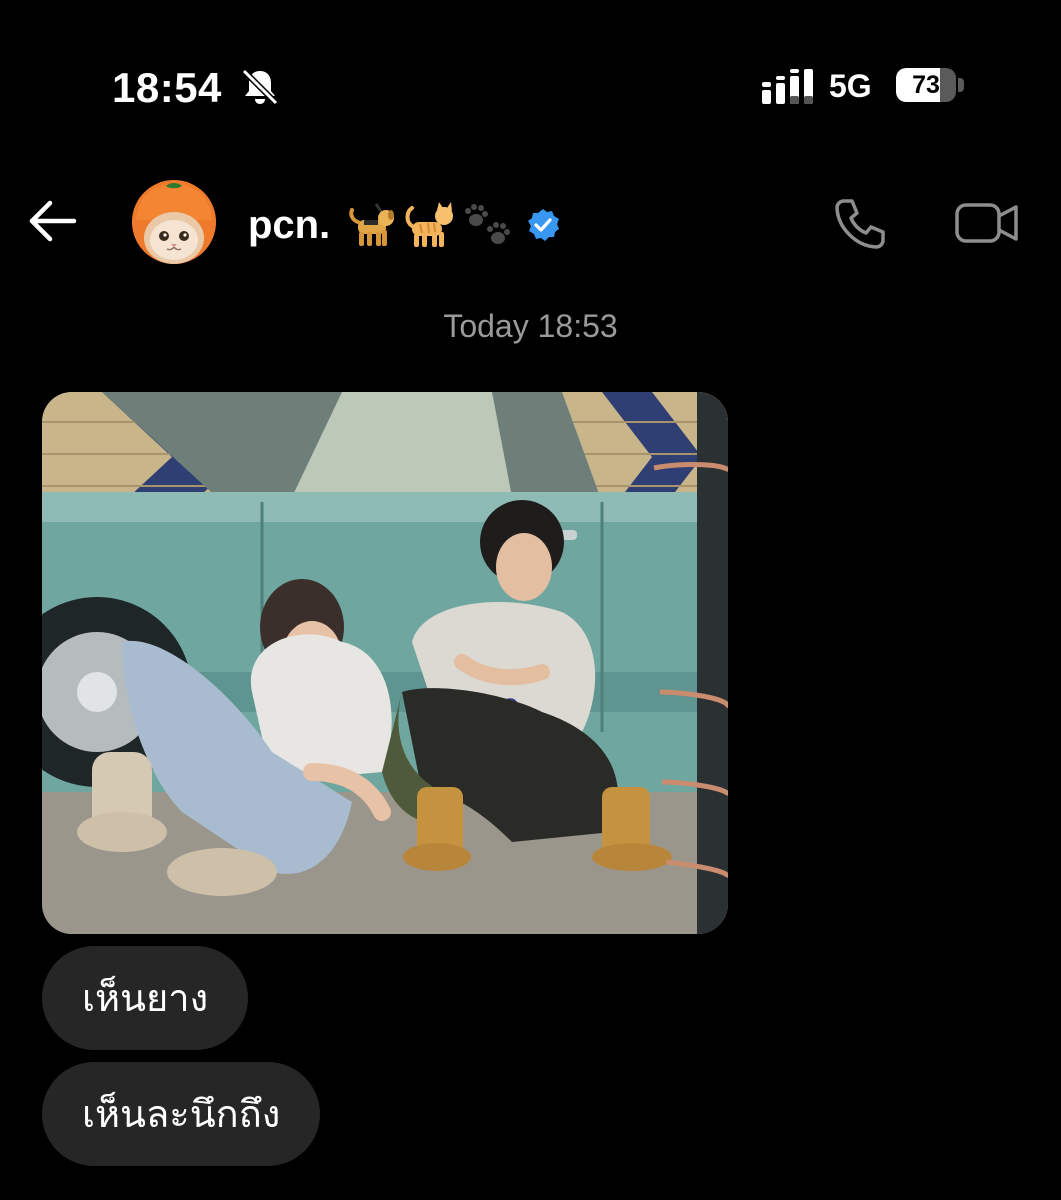  What do you see at coordinates (488, 224) in the screenshot?
I see `paw-prints-emoji` at bounding box center [488, 224].